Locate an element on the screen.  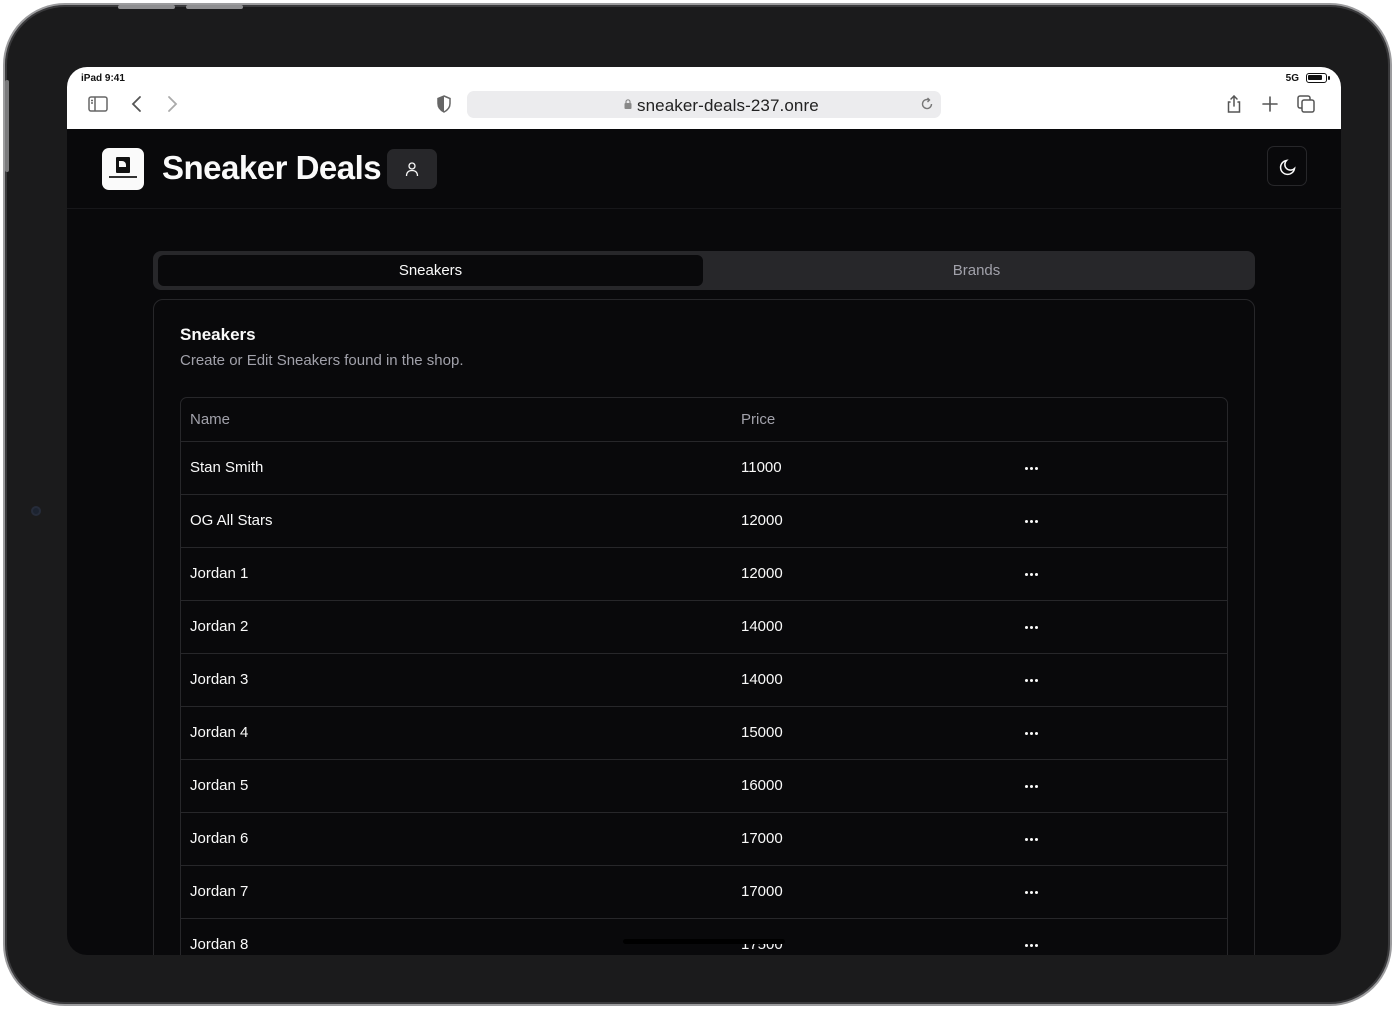
cell-name: Jordan 6 is located at coordinates (219, 838).